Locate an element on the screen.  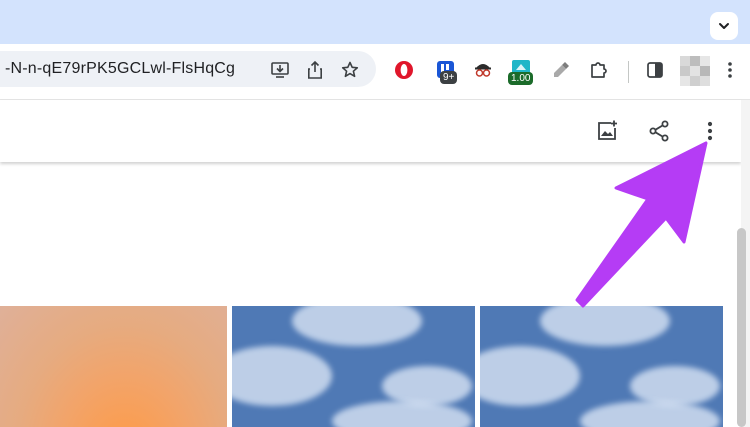
share-page-icon is located at coordinates (315, 70).